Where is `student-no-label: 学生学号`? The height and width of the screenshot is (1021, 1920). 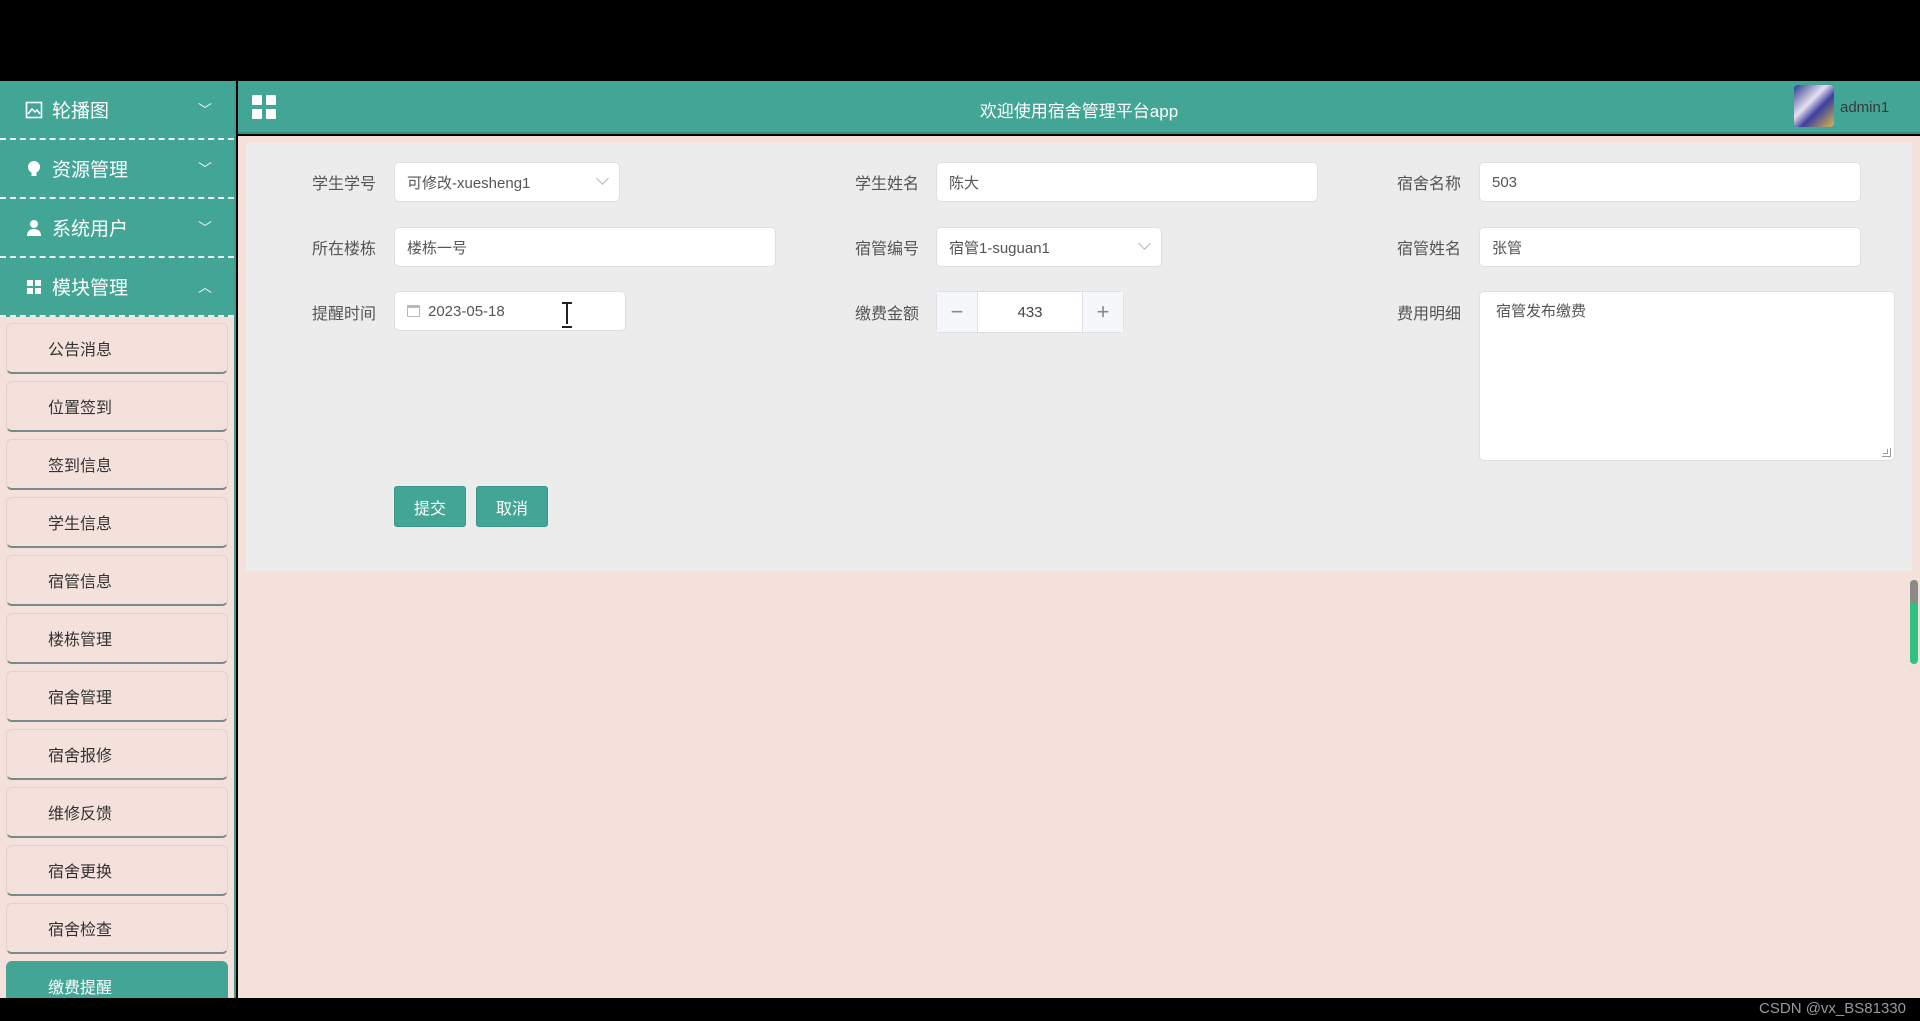 student-no-label: 学生学号 is located at coordinates (344, 184).